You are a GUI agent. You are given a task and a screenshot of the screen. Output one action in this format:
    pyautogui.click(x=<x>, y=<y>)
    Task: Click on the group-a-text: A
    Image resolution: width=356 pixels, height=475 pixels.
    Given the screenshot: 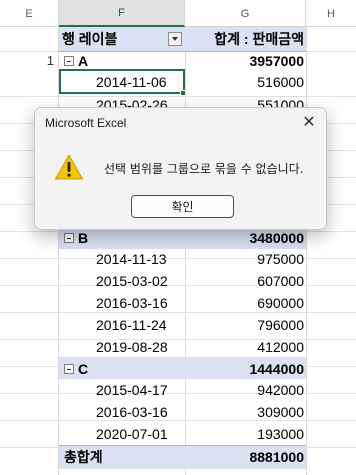 What is the action you would take?
    pyautogui.click(x=83, y=60)
    